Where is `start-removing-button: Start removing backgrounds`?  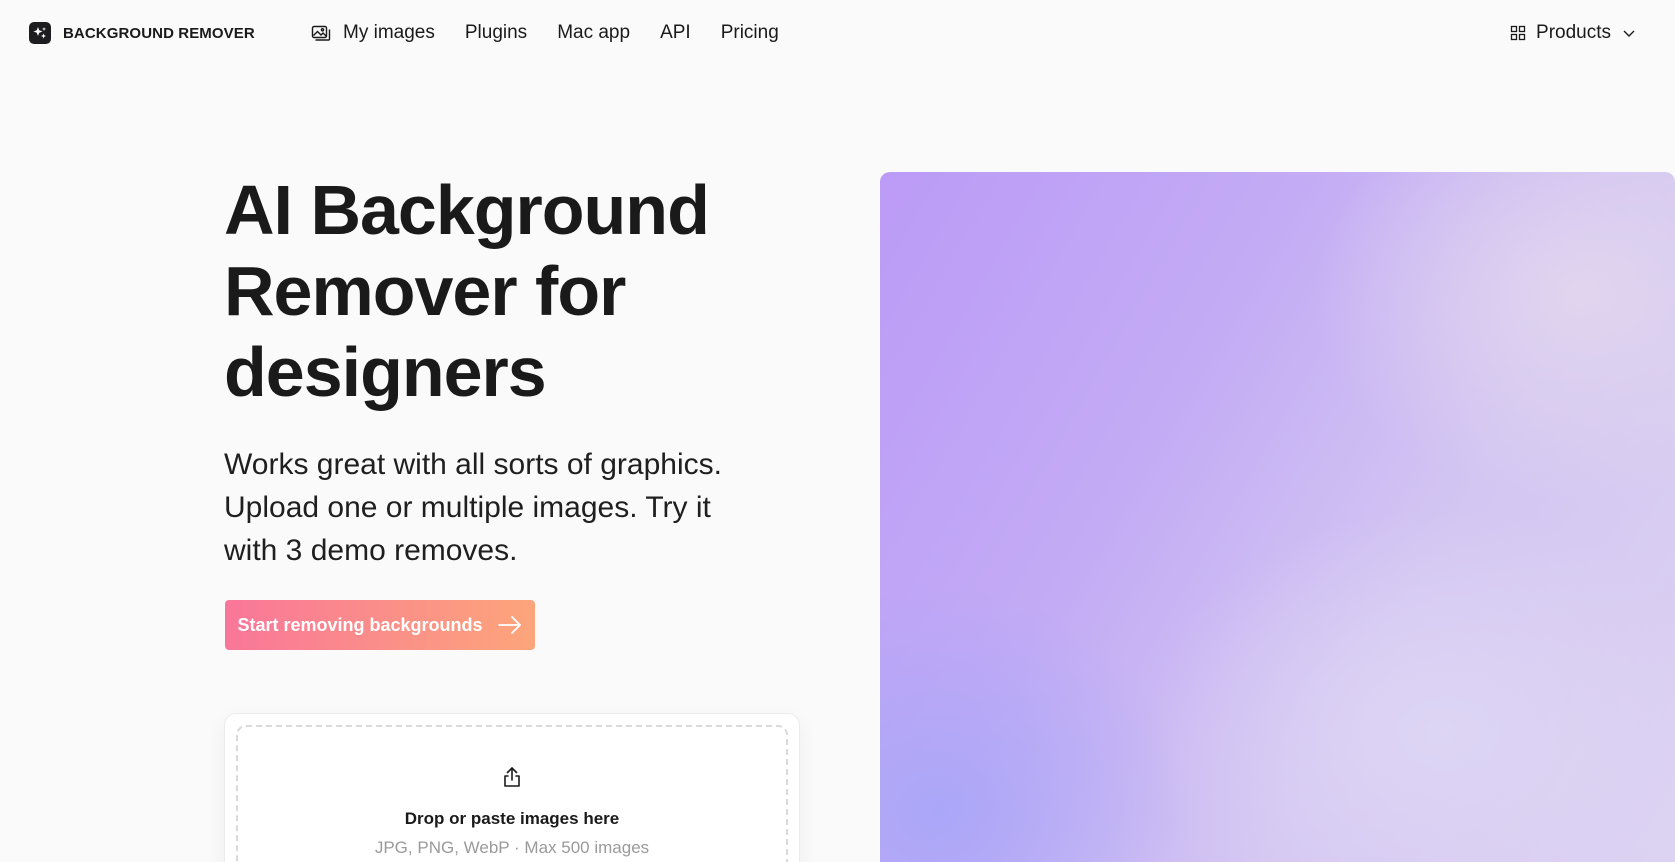
start-removing-button: Start removing backgrounds is located at coordinates (380, 625).